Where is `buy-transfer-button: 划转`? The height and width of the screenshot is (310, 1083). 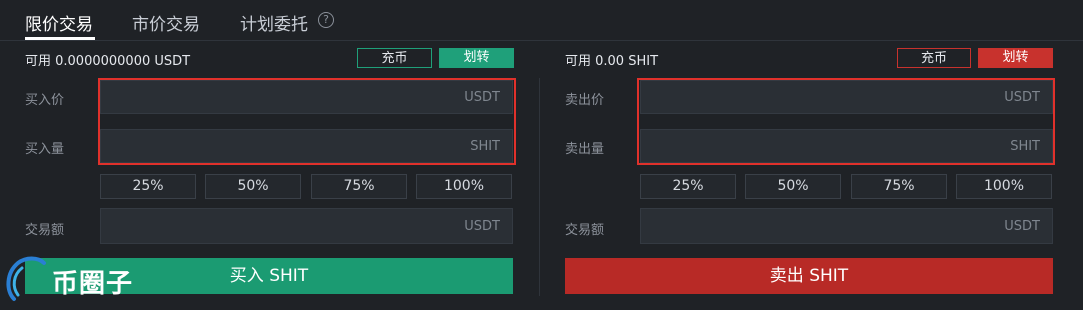
buy-transfer-button: 划转 is located at coordinates (476, 58).